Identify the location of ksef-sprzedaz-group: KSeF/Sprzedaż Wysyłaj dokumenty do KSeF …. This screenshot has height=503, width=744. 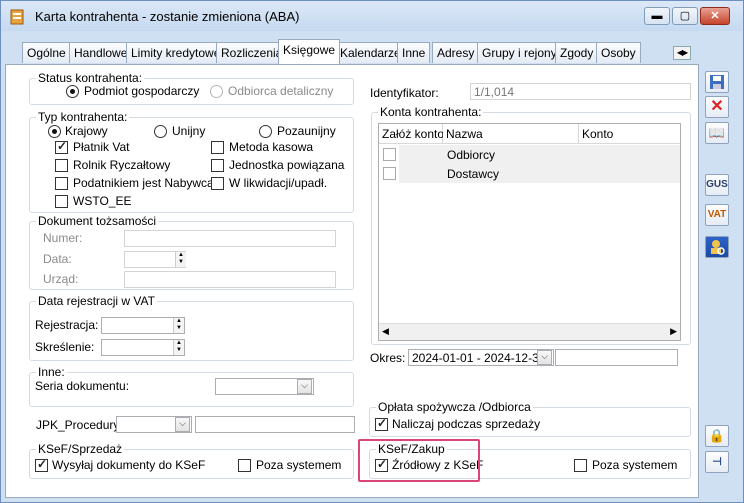
(191, 460).